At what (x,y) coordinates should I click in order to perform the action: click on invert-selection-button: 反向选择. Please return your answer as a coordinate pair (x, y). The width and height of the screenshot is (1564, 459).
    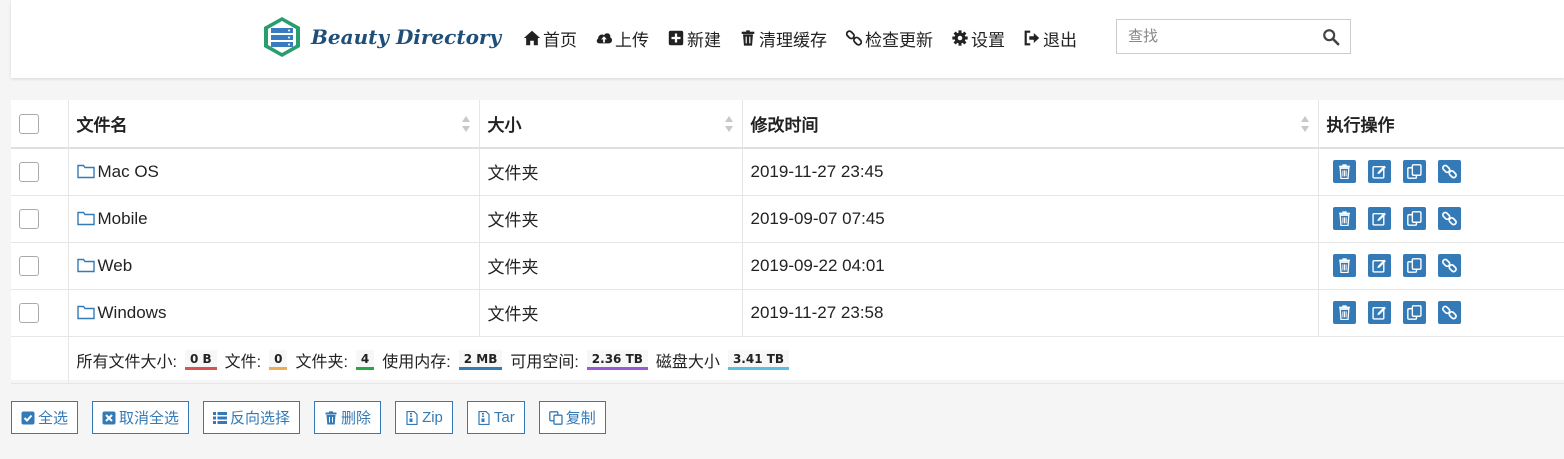
    Looking at the image, I should click on (252, 417).